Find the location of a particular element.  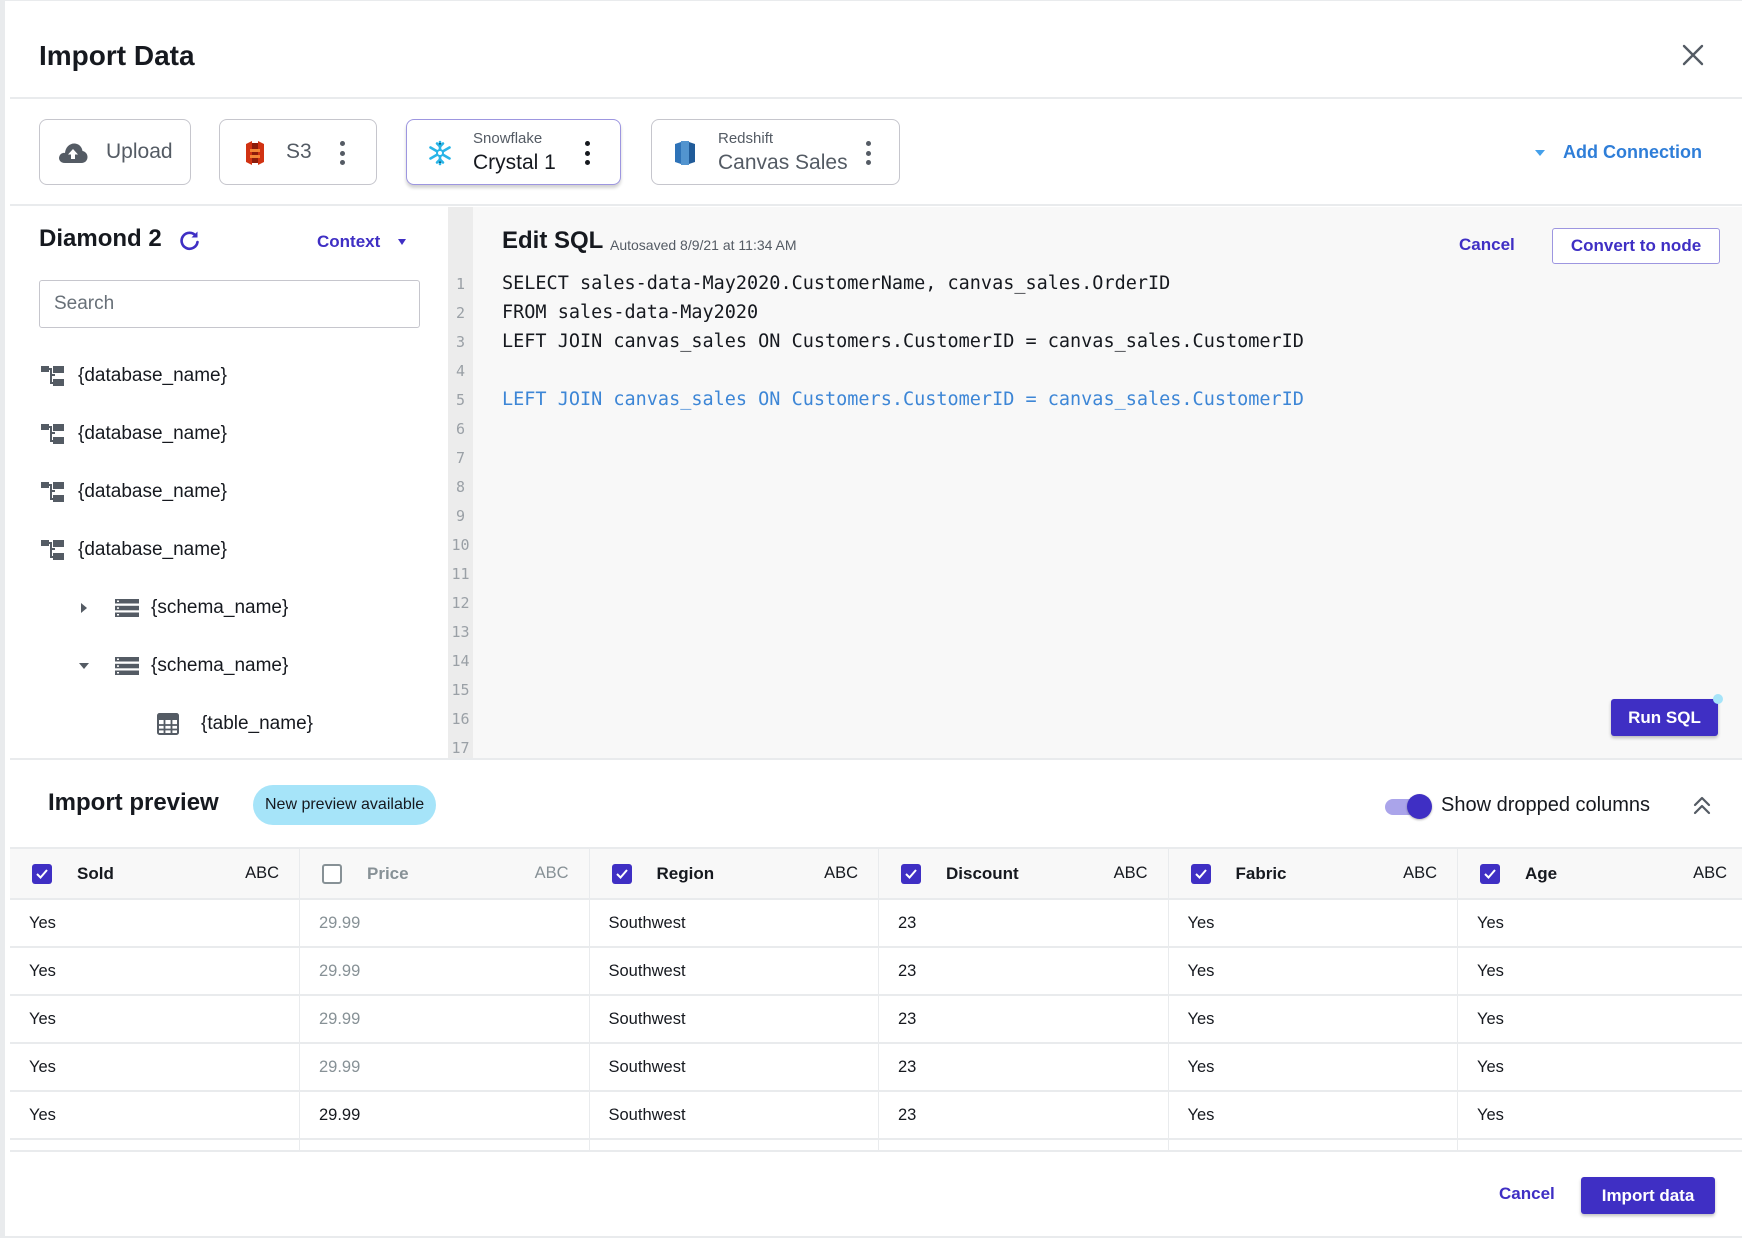

browser-title: Diamond 2 is located at coordinates (100, 238).